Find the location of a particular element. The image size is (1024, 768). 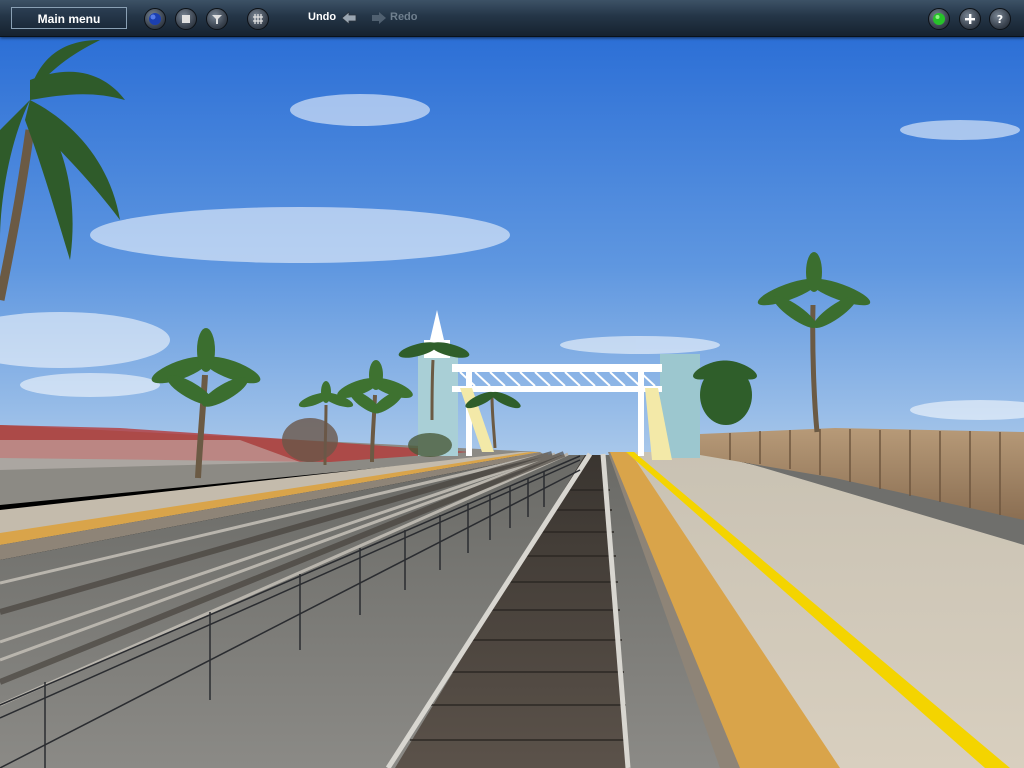

grid-icon is located at coordinates (258, 19).